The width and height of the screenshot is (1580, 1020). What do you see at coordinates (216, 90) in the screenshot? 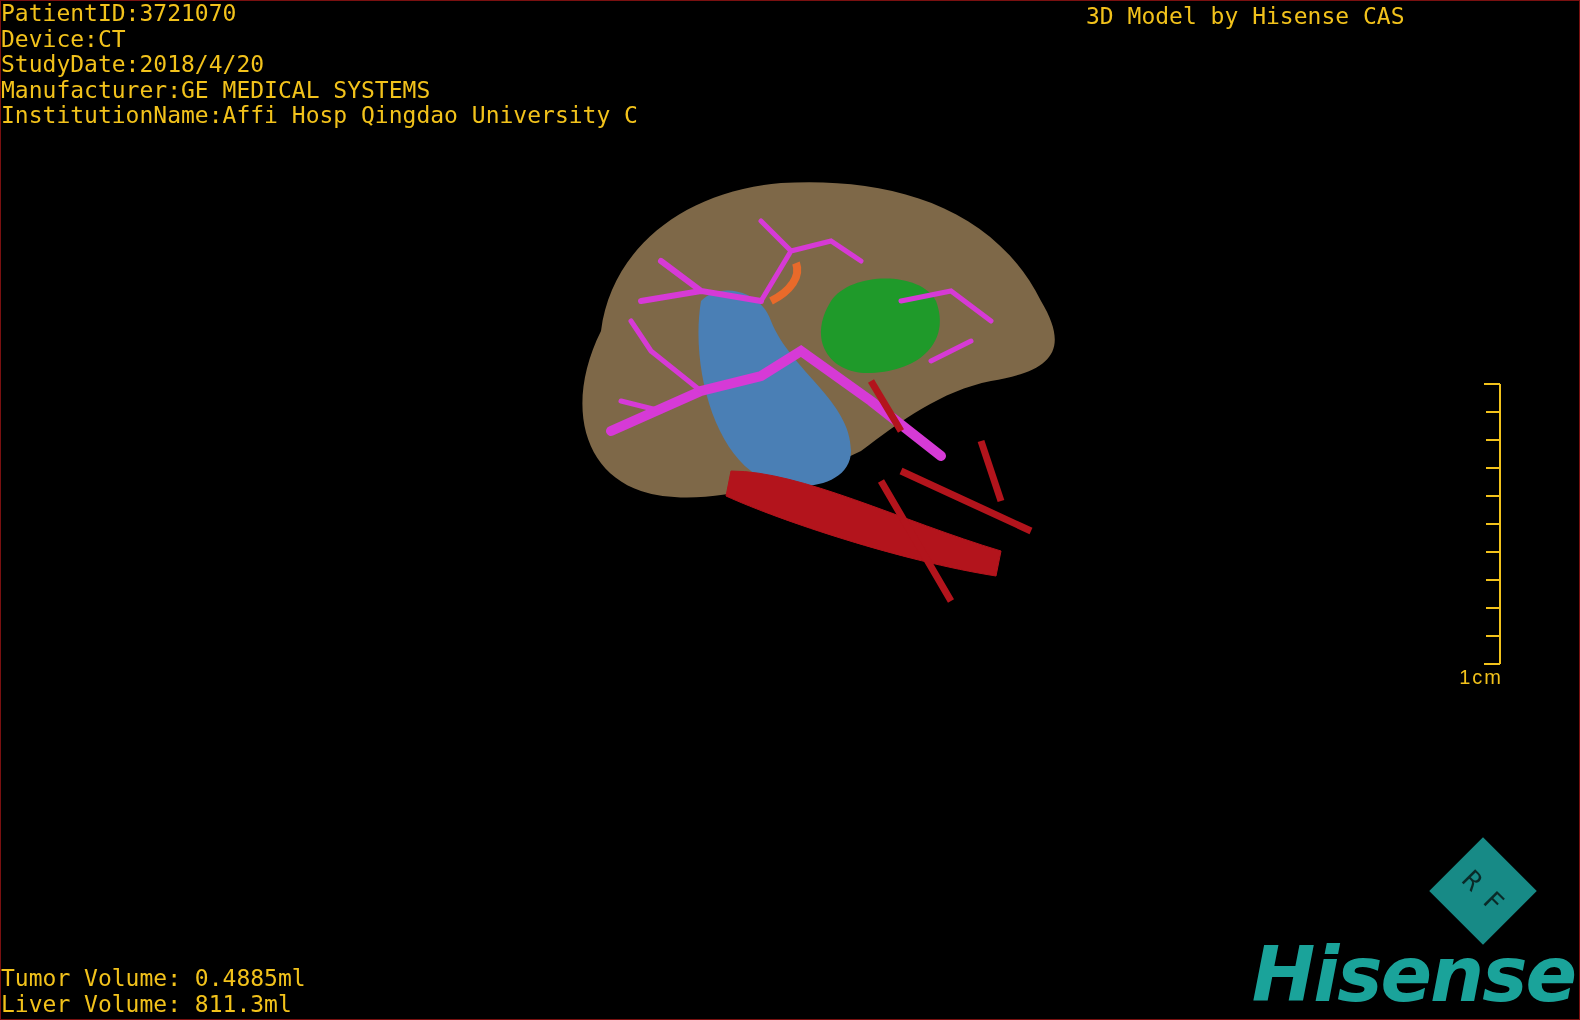
I see `patient-info-text: Manufacturer:GE MEDICAL SYSTEMS` at bounding box center [216, 90].